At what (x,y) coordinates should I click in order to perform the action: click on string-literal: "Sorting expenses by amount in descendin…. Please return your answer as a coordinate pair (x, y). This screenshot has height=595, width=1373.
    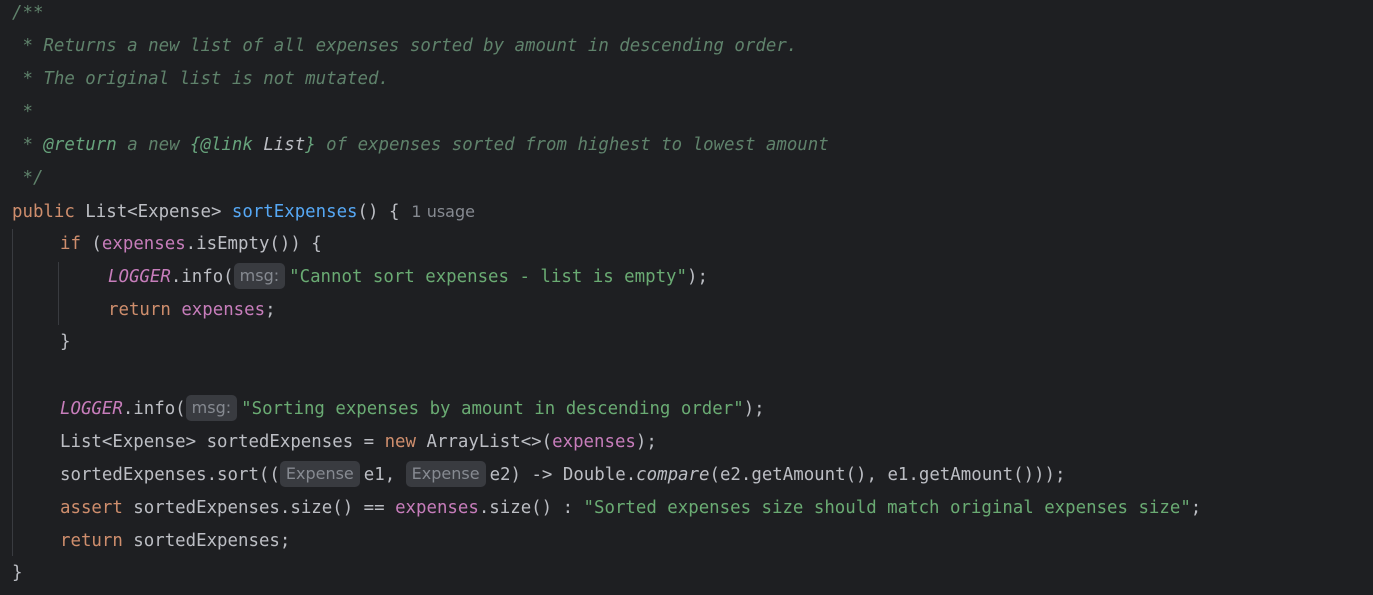
    Looking at the image, I should click on (492, 409).